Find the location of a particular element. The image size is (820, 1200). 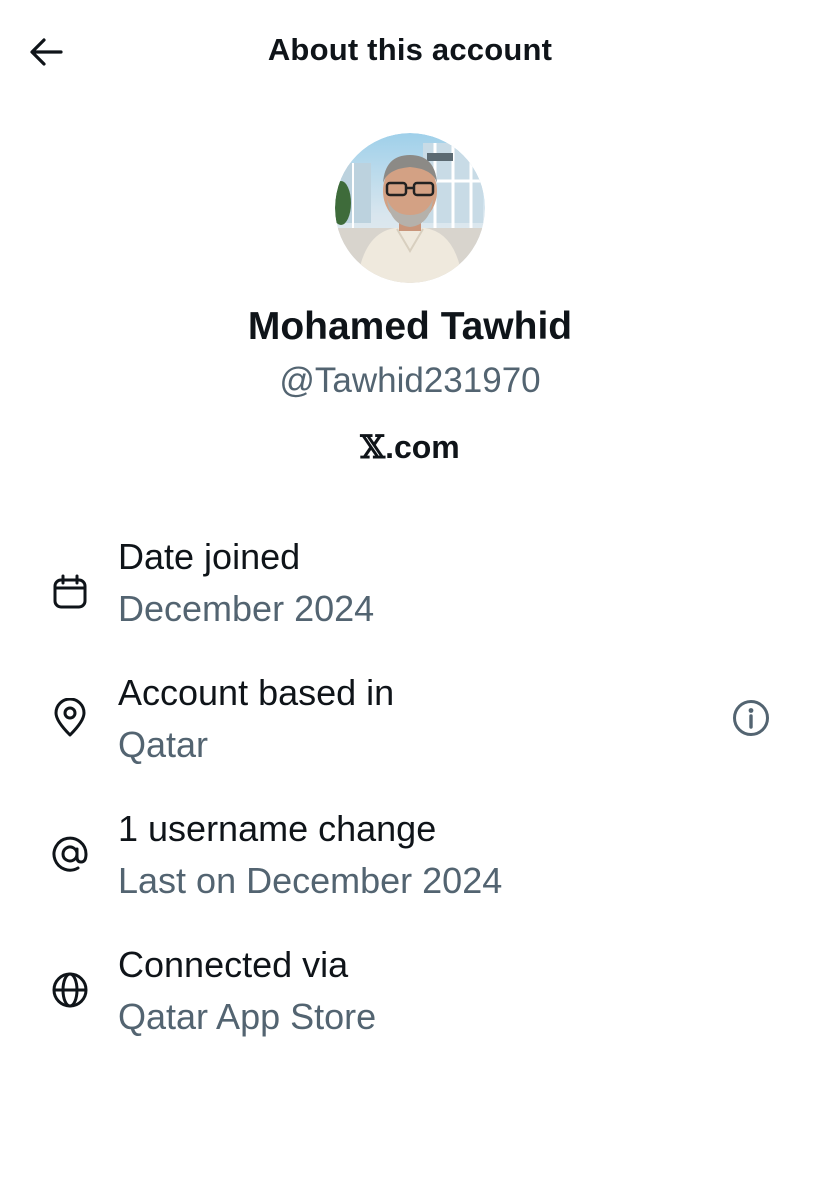

at-sign-icon is located at coordinates (70, 854).